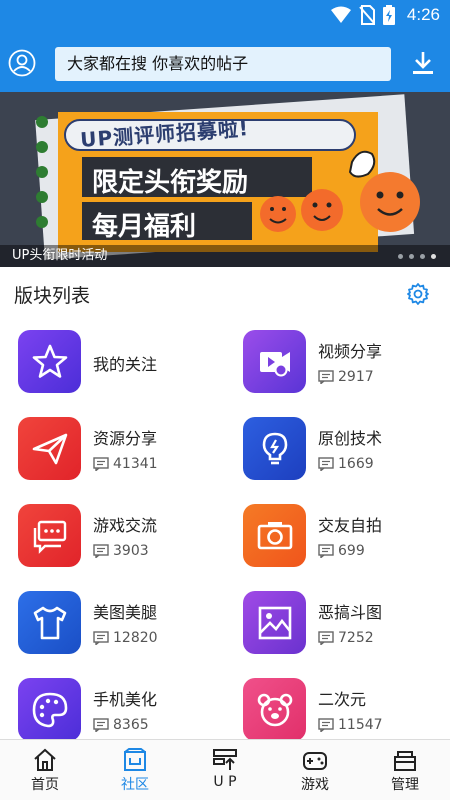  I want to click on board-item: 恶搞斗图 7252, so click(337, 622).